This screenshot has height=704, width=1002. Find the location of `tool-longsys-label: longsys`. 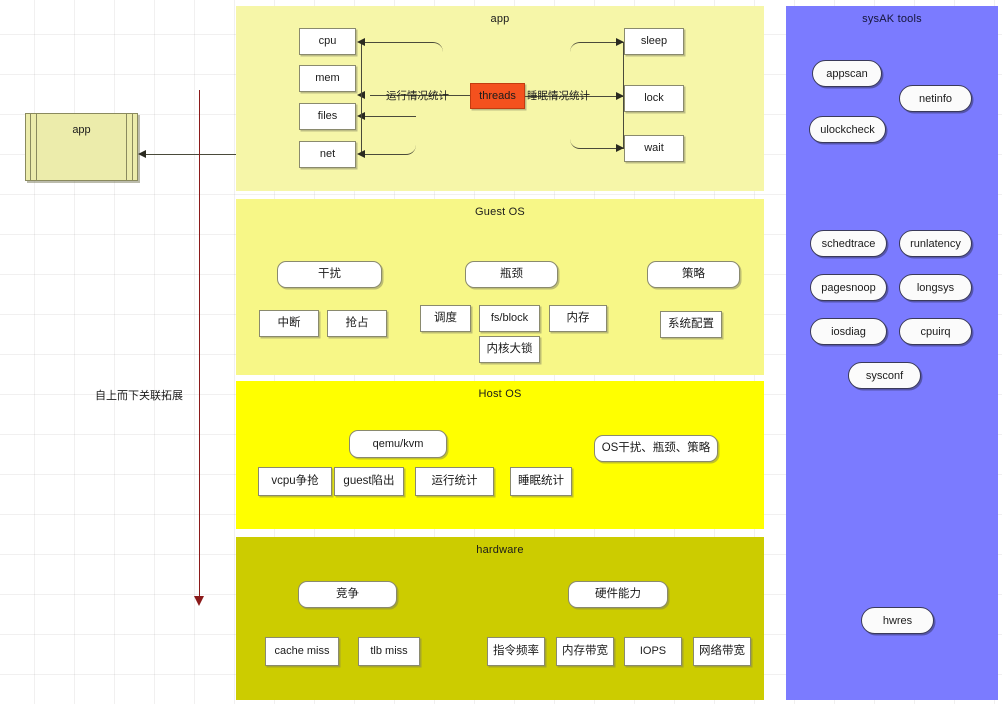

tool-longsys-label: longsys is located at coordinates (935, 287).